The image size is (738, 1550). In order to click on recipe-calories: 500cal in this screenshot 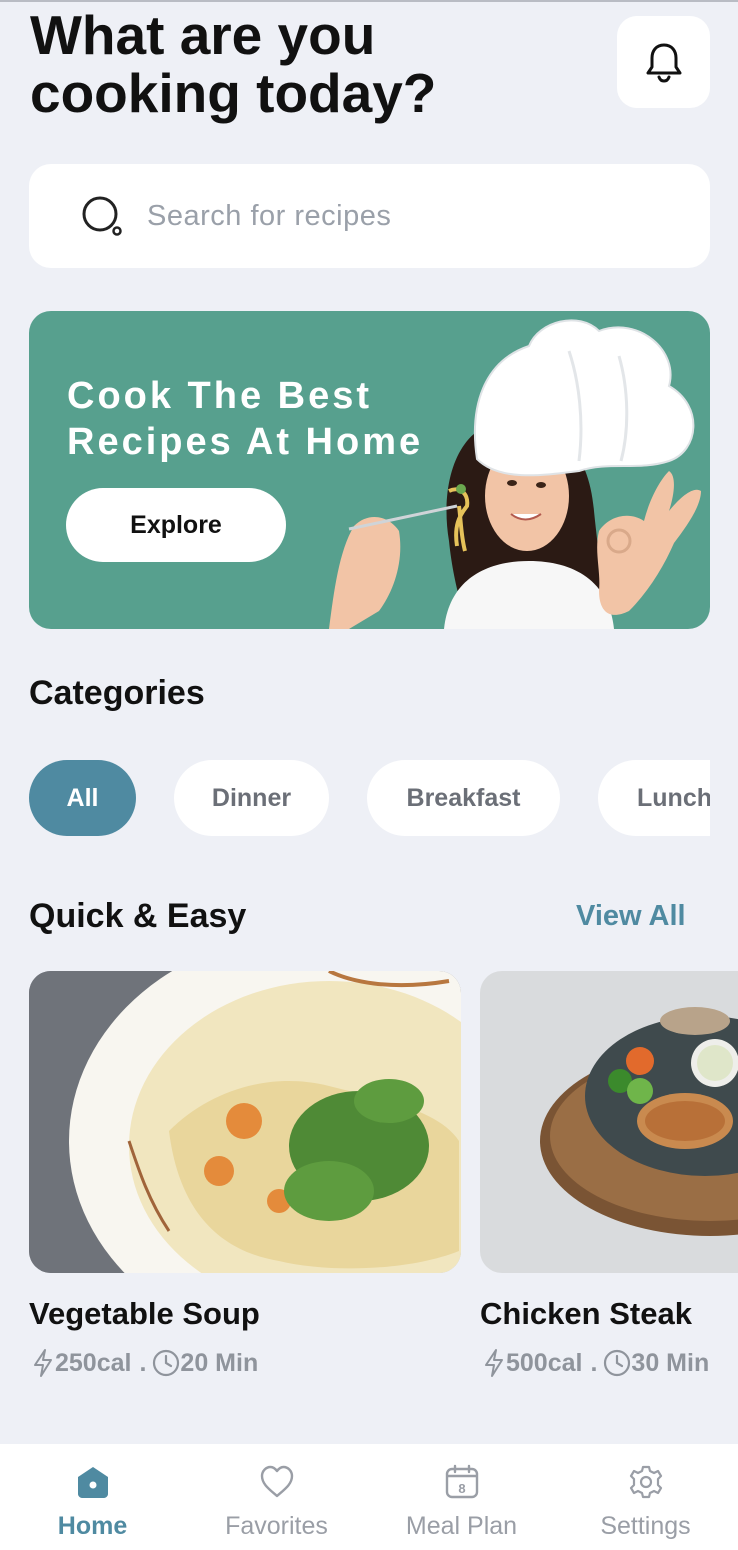, I will do `click(544, 1362)`.